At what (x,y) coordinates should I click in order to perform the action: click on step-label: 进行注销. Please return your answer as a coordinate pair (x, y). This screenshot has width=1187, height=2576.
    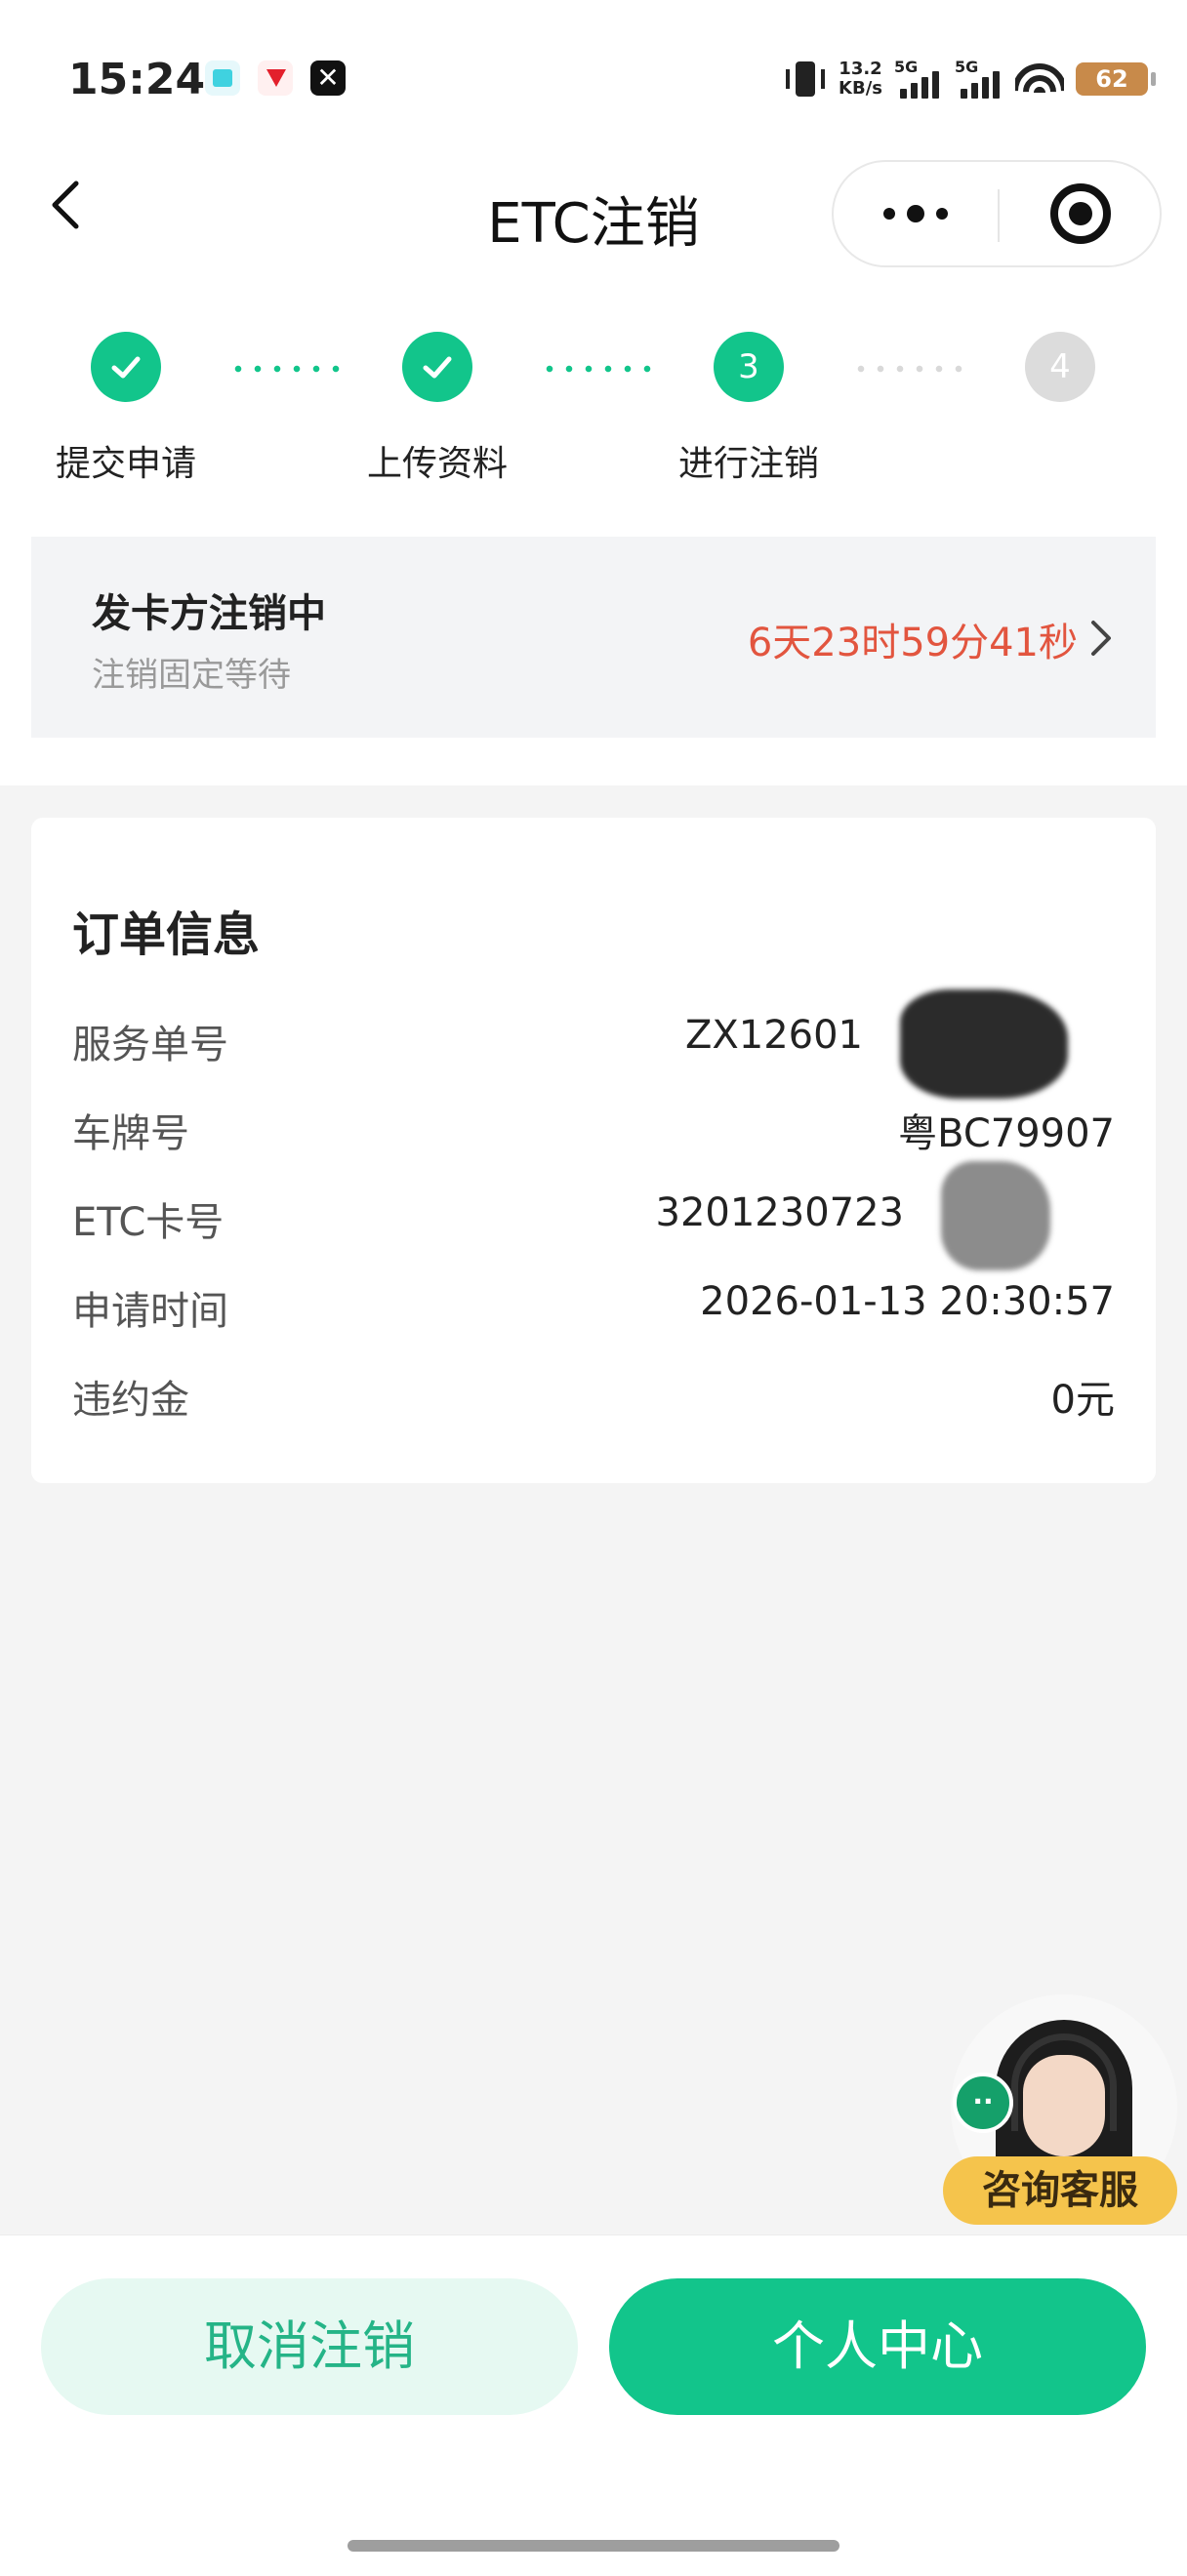
    Looking at the image, I should click on (748, 464).